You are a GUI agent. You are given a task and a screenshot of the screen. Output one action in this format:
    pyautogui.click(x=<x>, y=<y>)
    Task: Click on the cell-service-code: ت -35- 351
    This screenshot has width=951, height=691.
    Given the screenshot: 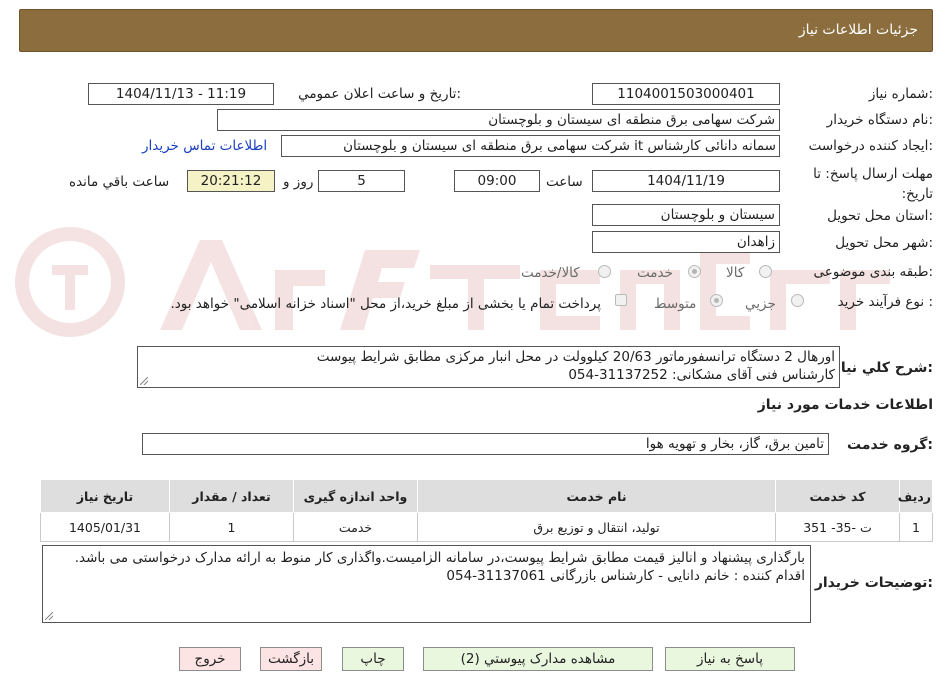 What is the action you would take?
    pyautogui.click(x=837, y=527)
    